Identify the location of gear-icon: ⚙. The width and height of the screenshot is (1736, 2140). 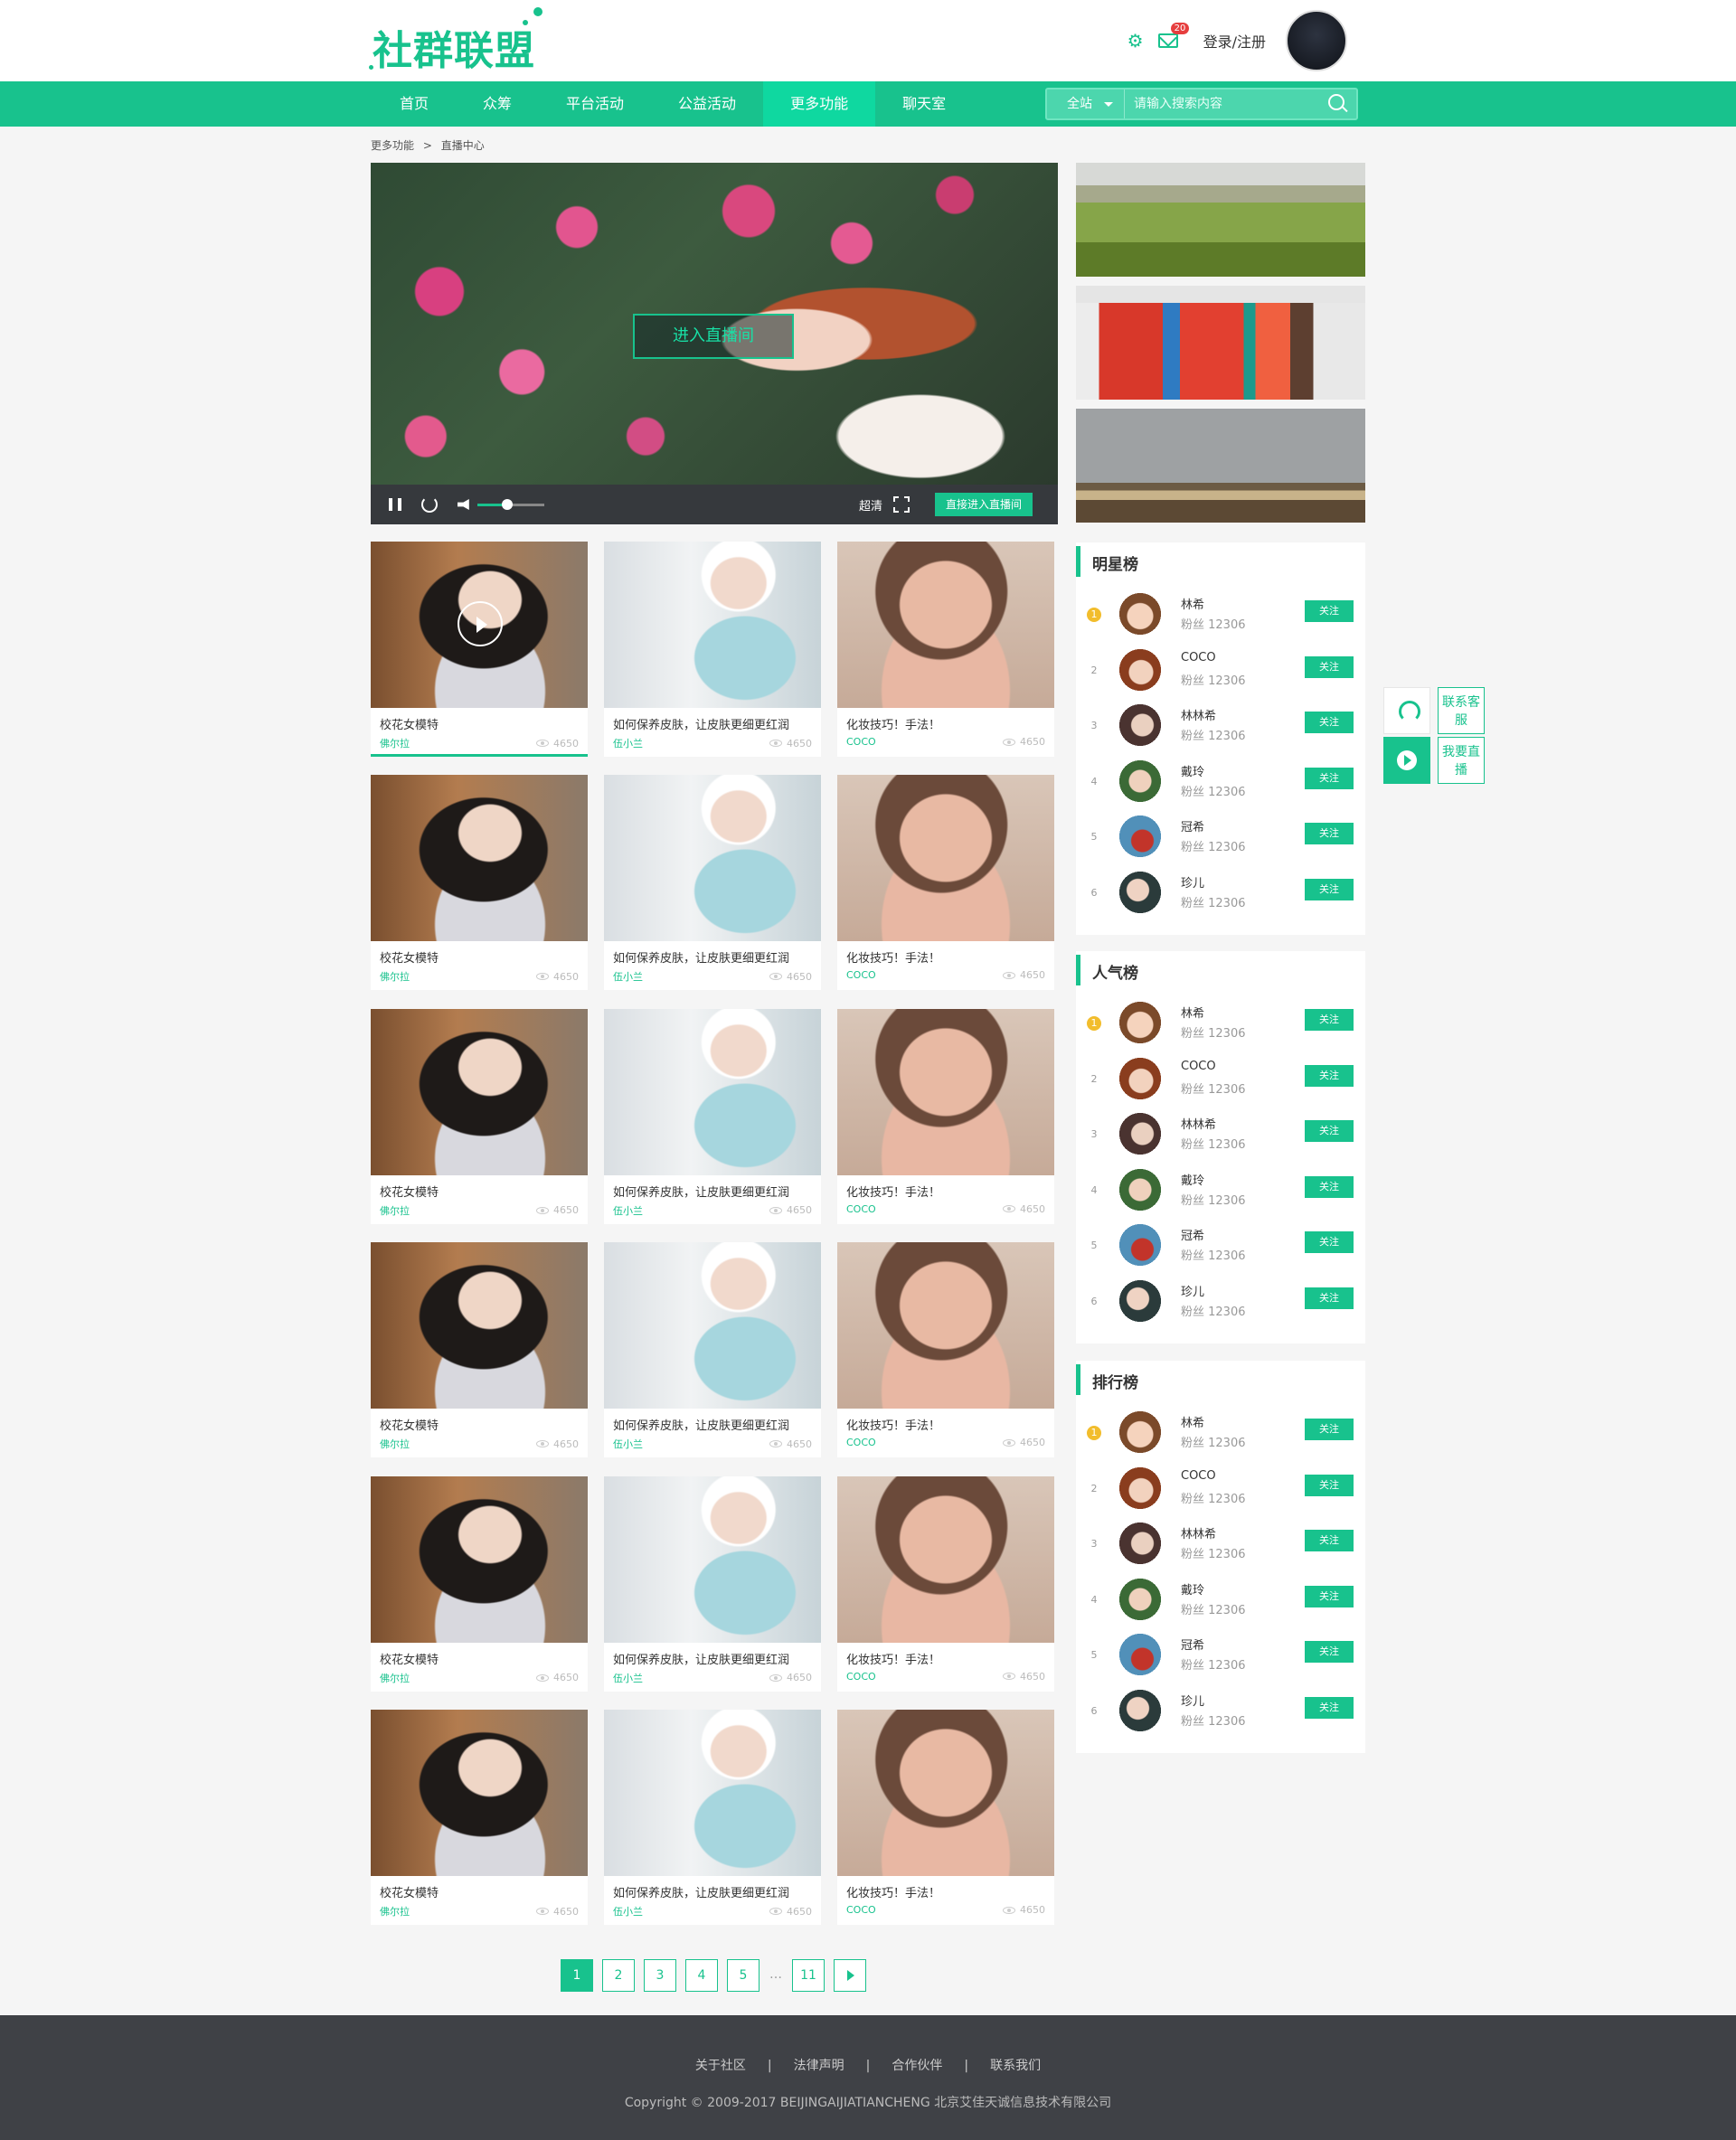
(1137, 41).